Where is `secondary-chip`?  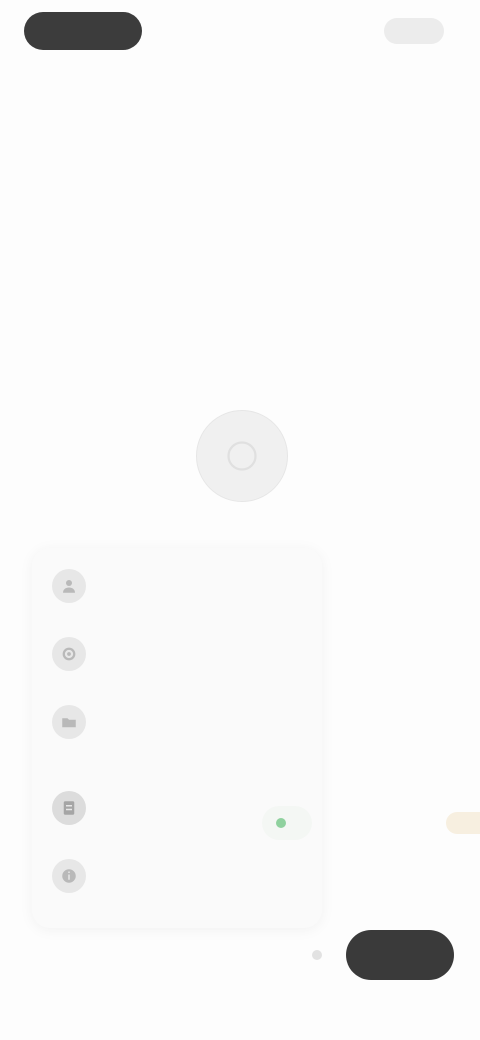 secondary-chip is located at coordinates (463, 823).